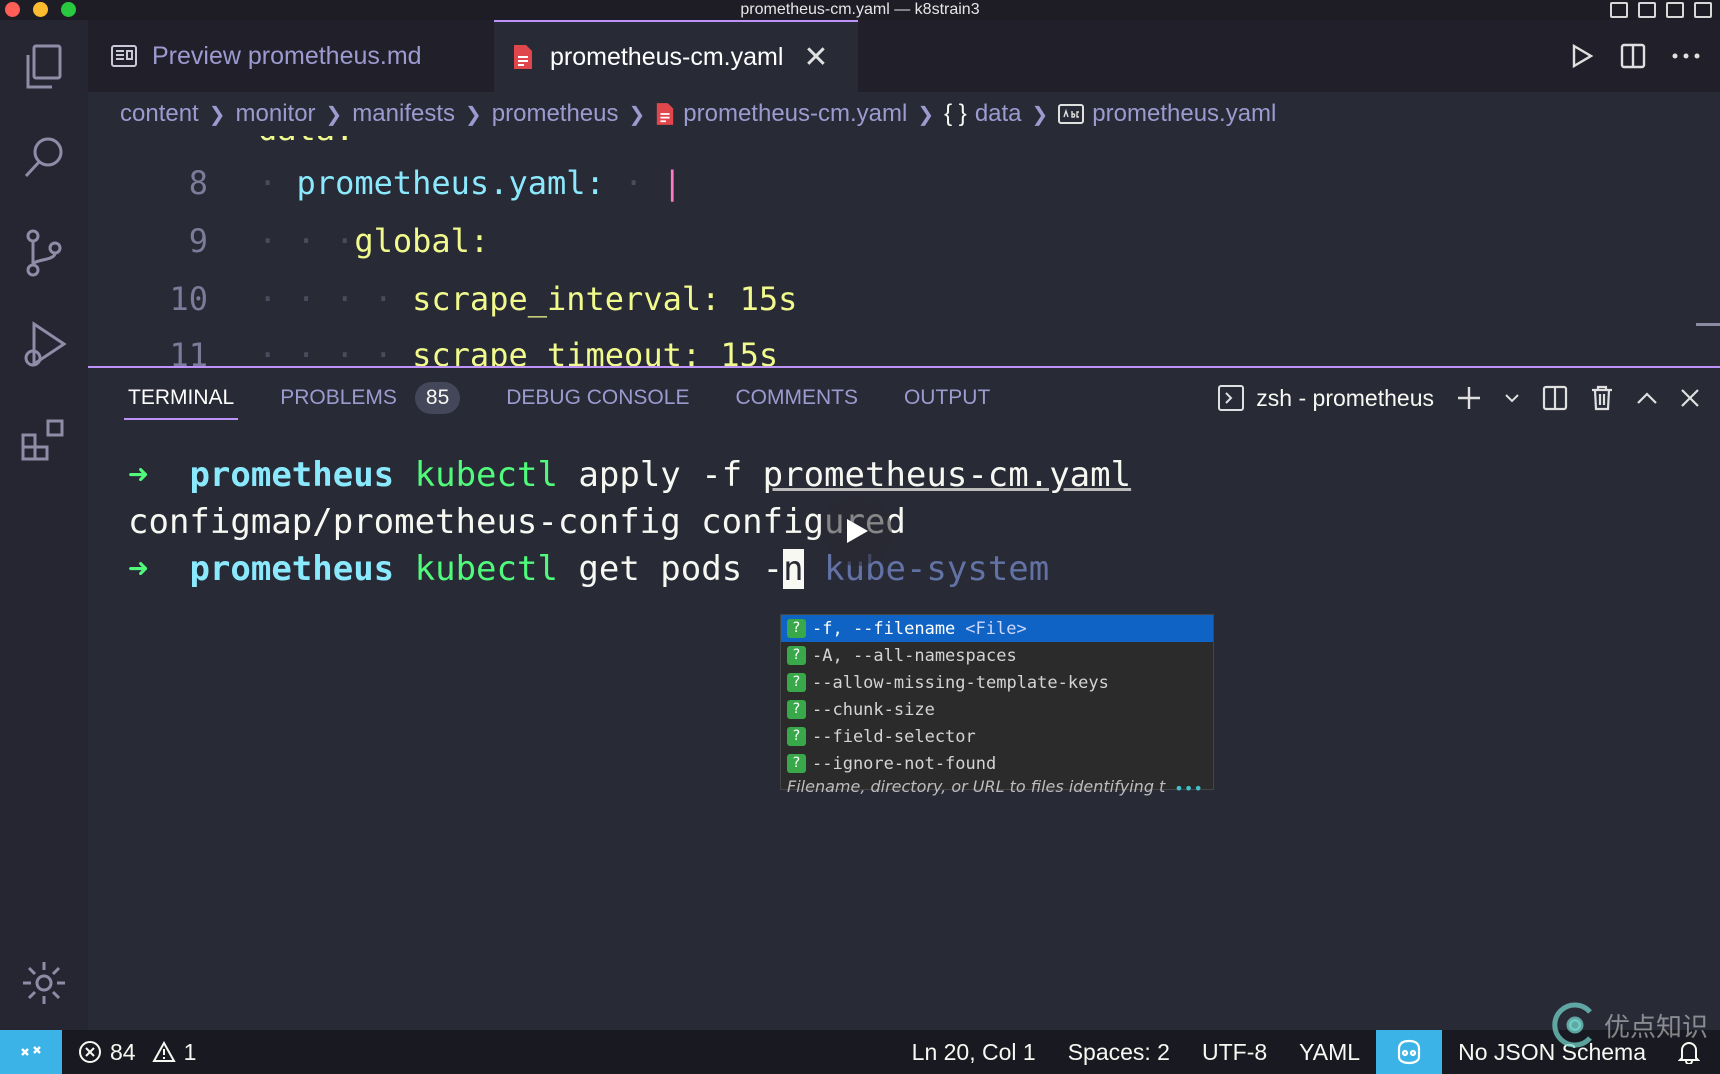 The image size is (1720, 1074). Describe the element at coordinates (997, 655) in the screenshot. I see `suggest-item: ? -A, --all-namespaces` at that location.